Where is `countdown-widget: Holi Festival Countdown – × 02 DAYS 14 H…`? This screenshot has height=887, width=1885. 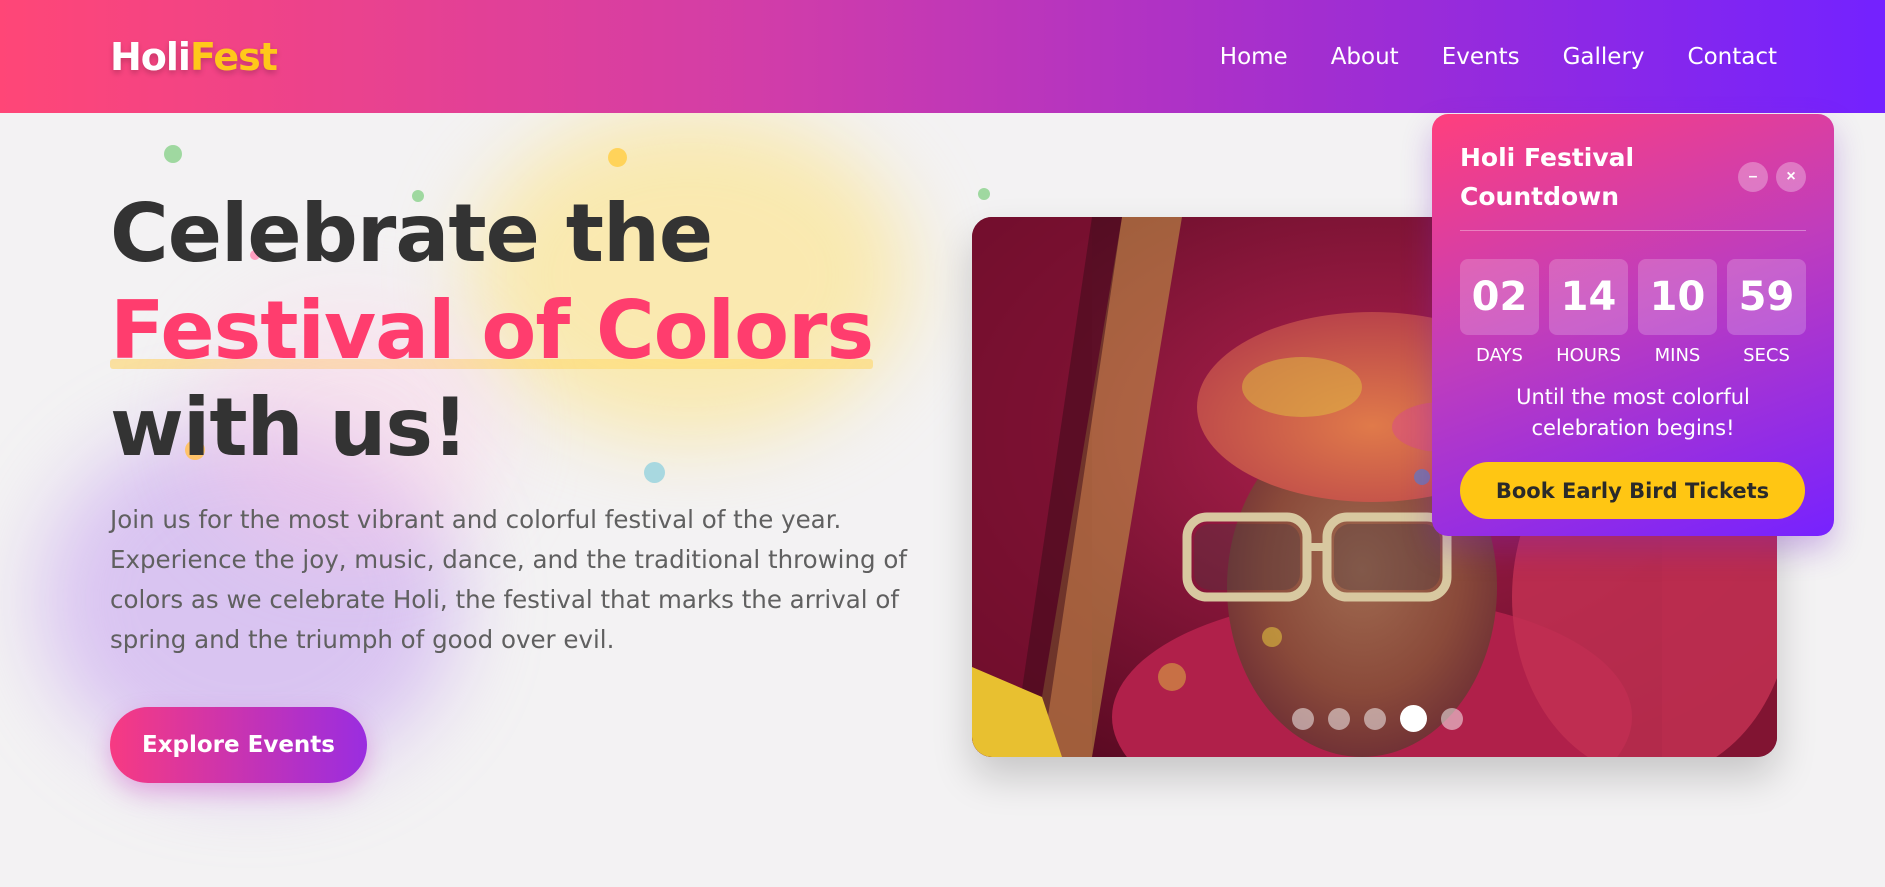
countdown-widget: Holi Festival Countdown – × 02 DAYS 14 H… is located at coordinates (1633, 325).